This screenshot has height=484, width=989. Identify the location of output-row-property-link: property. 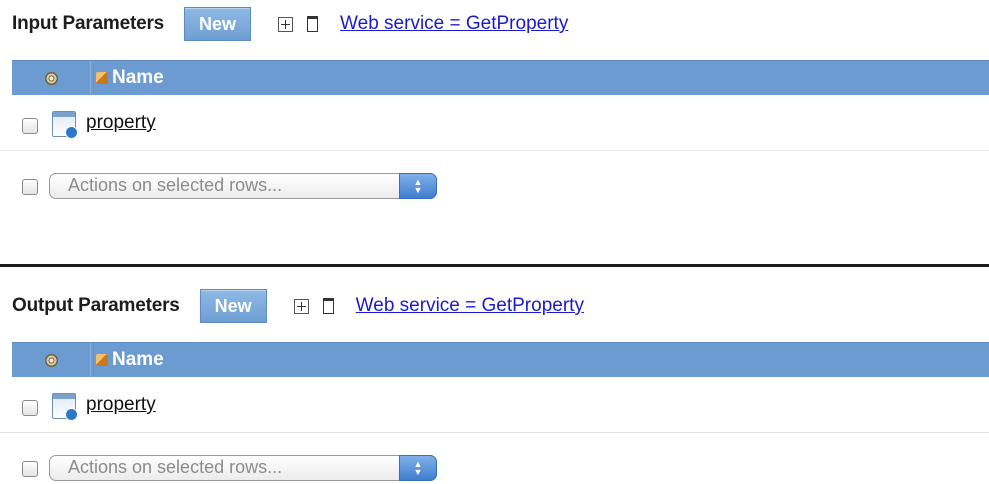
(121, 405).